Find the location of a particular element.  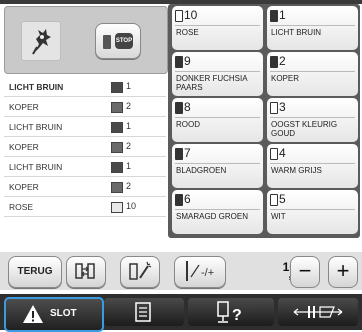

help-tab: ? is located at coordinates (231, 312).